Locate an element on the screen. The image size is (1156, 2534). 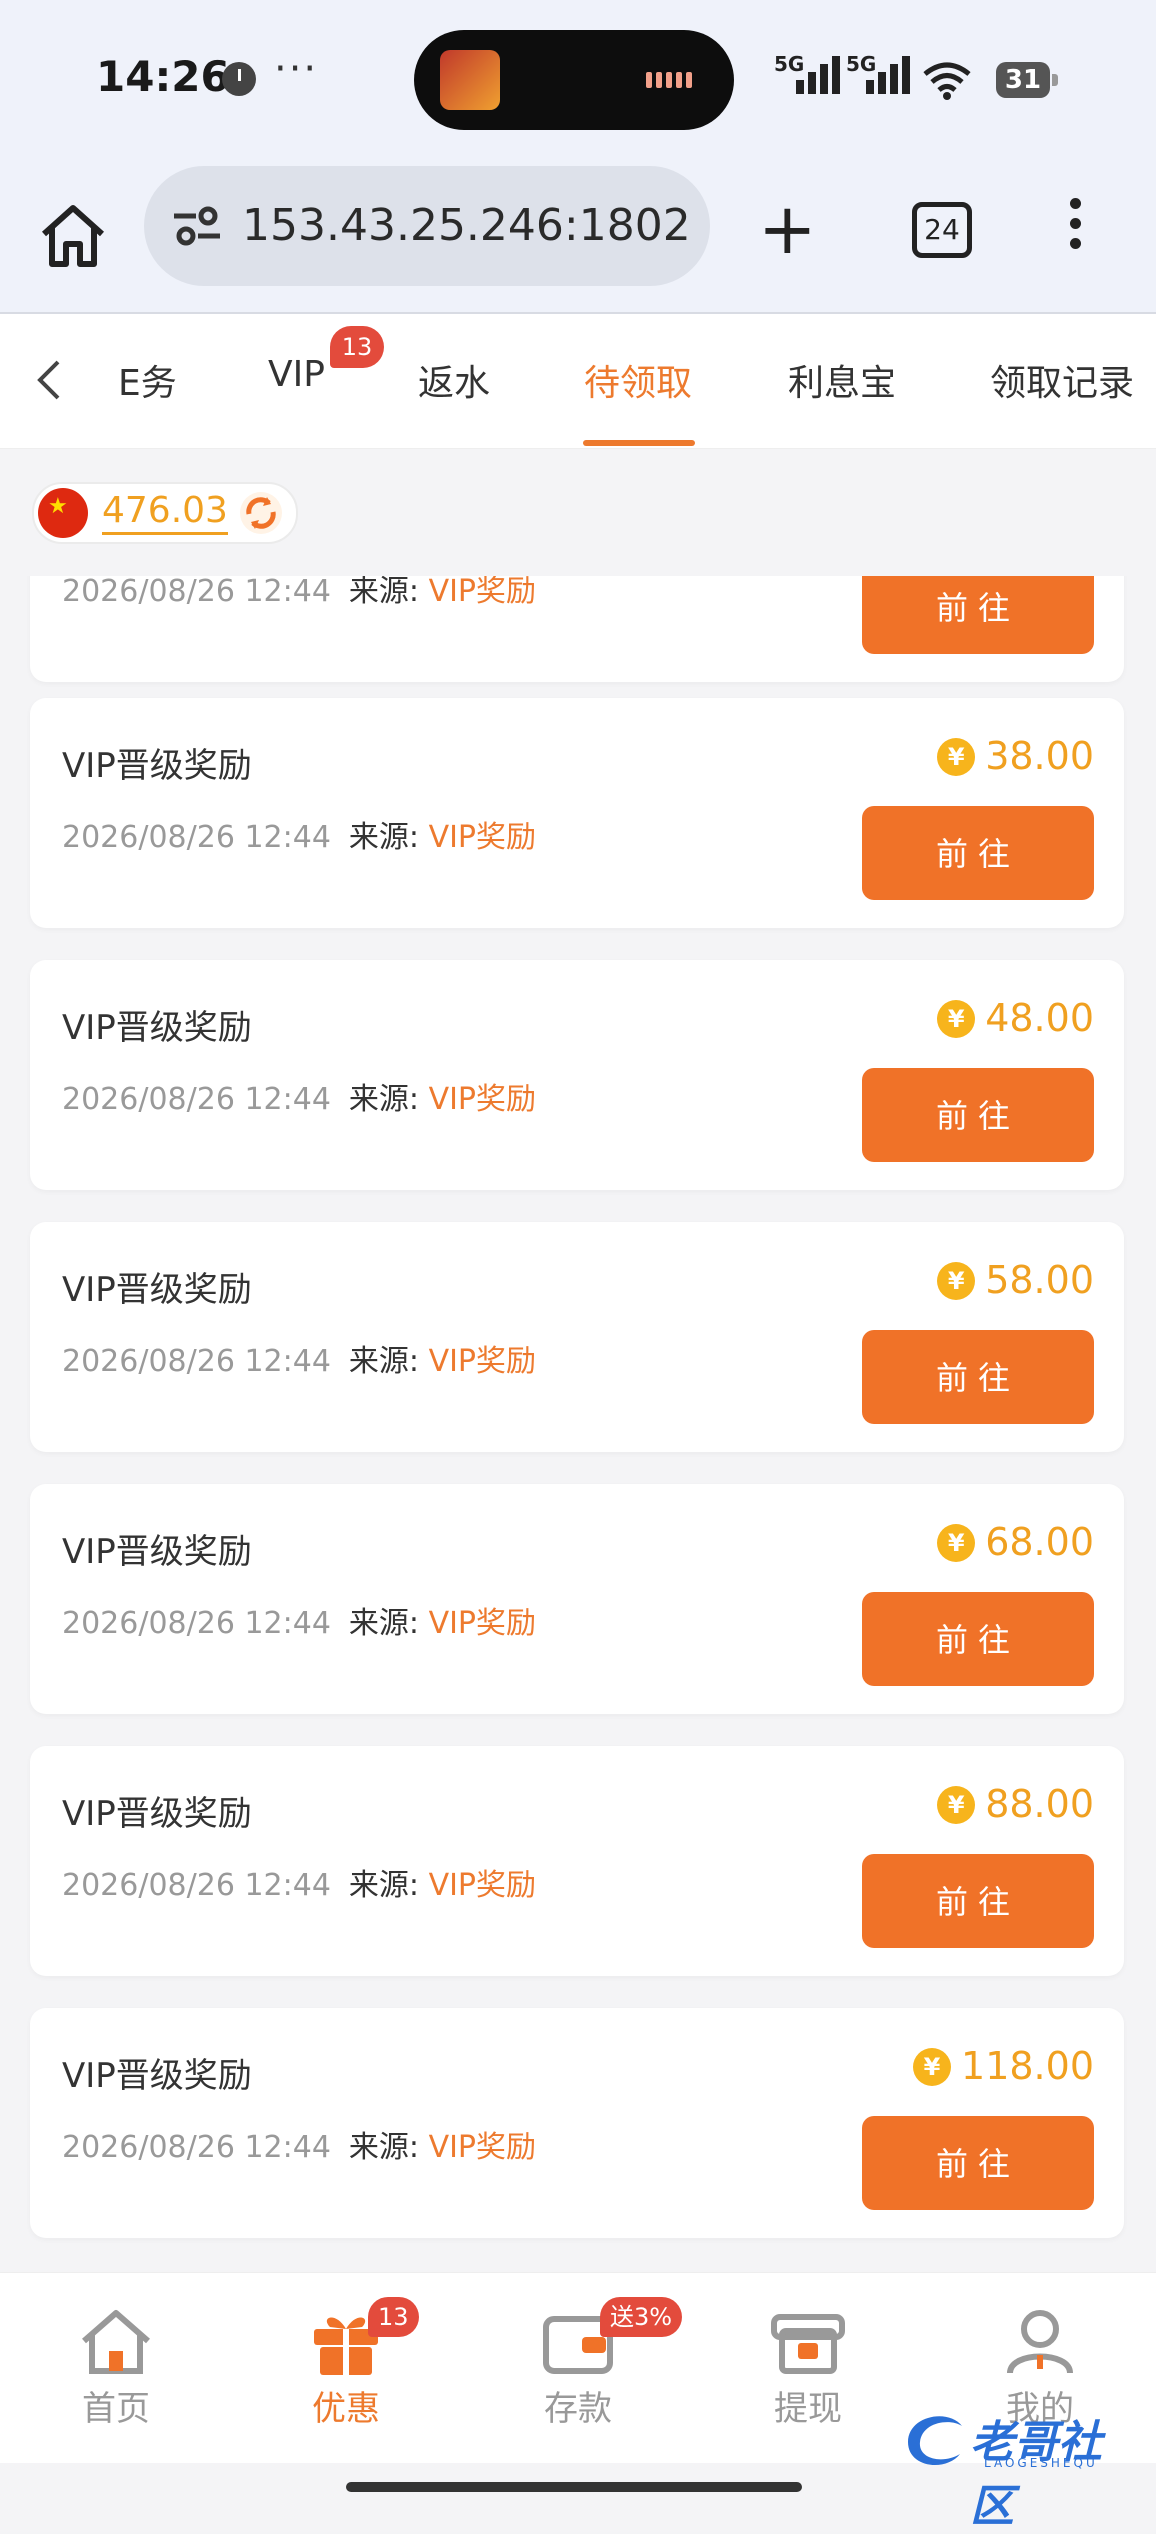
community-watermark-logo: 老哥社区 LAOGESHEQU is located at coordinates (1020, 2467).